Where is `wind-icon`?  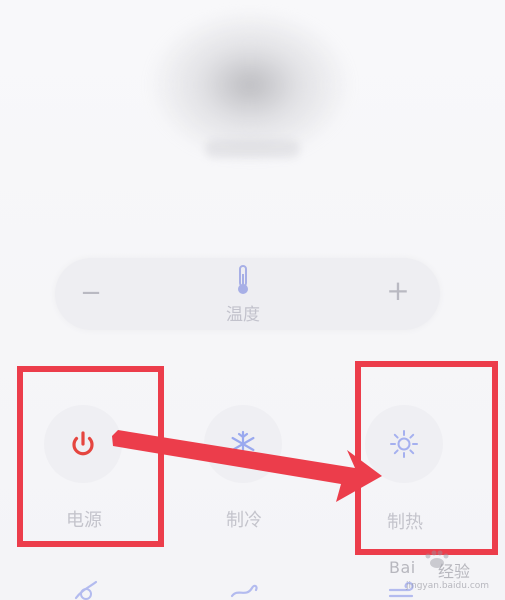 wind-icon is located at coordinates (244, 591).